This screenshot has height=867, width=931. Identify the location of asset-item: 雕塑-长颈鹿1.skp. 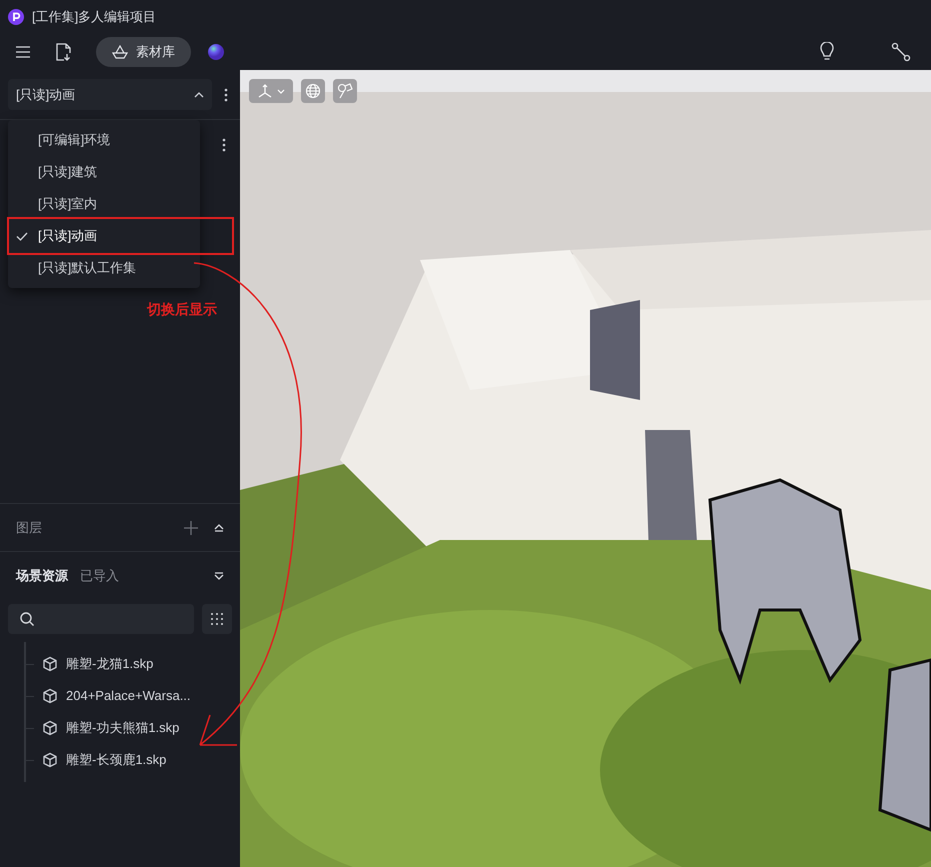
(116, 760).